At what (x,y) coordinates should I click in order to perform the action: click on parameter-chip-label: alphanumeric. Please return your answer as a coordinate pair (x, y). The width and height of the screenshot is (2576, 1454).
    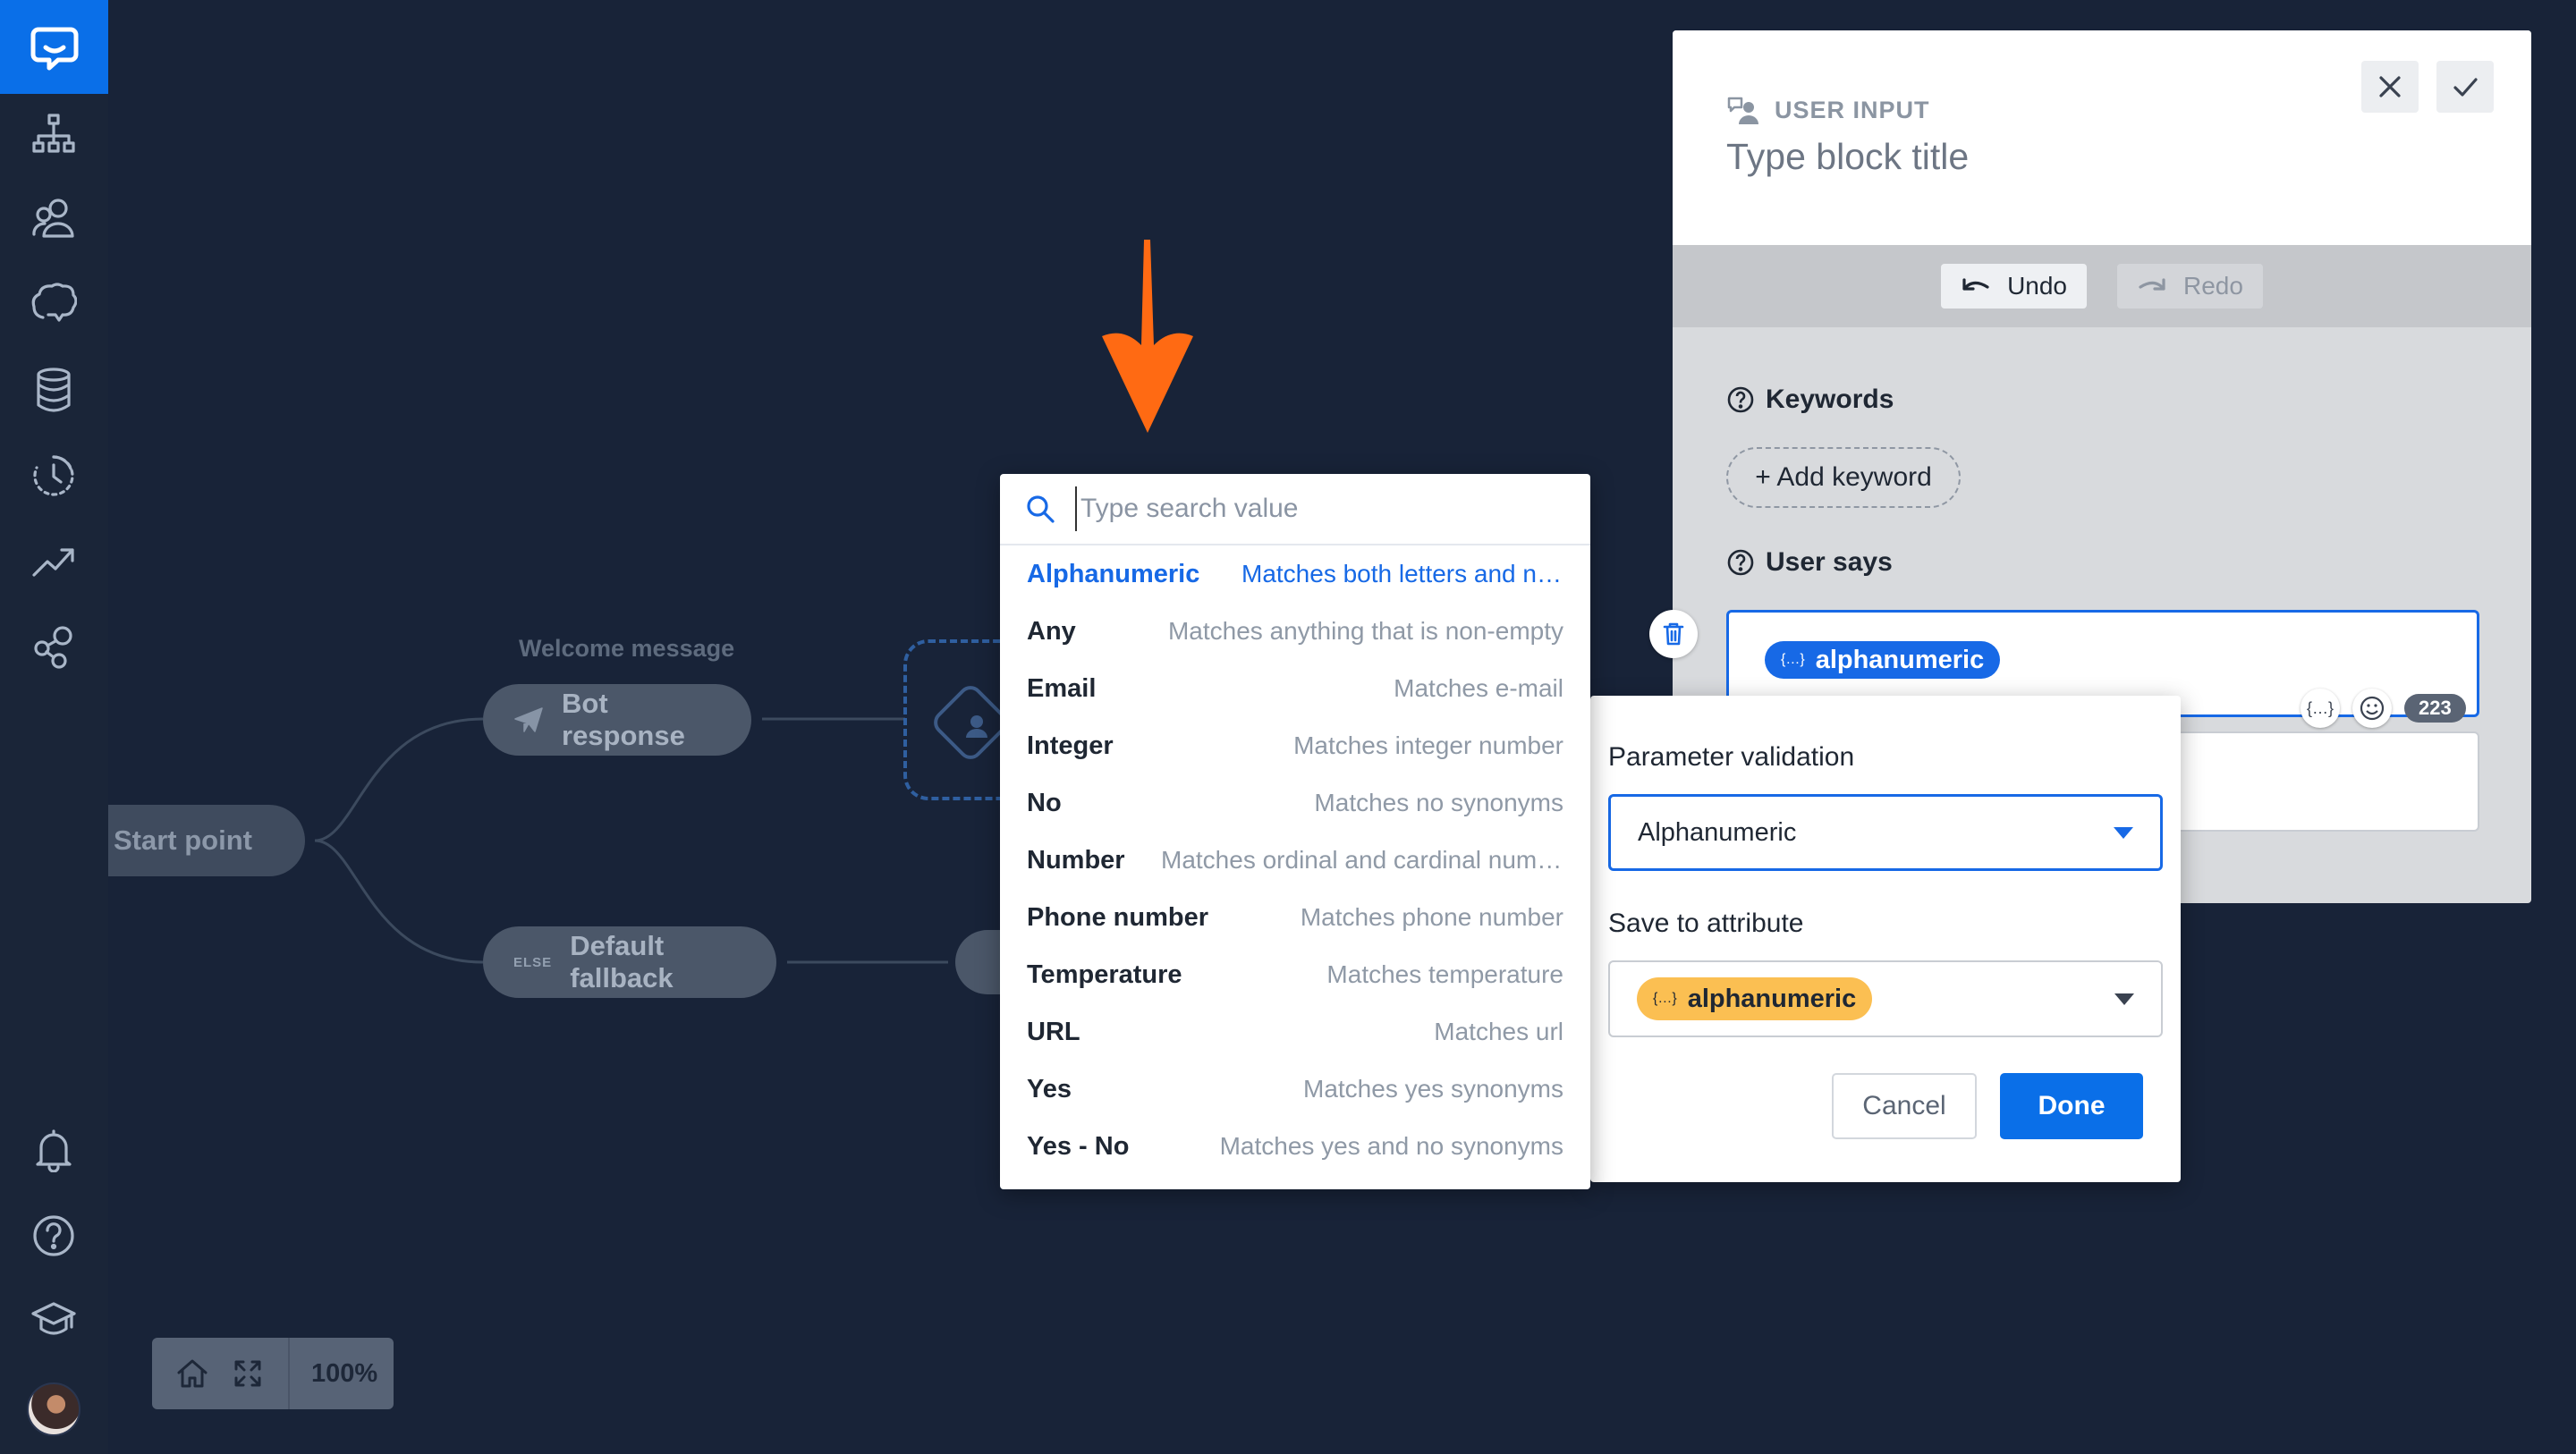
    Looking at the image, I should click on (1900, 659).